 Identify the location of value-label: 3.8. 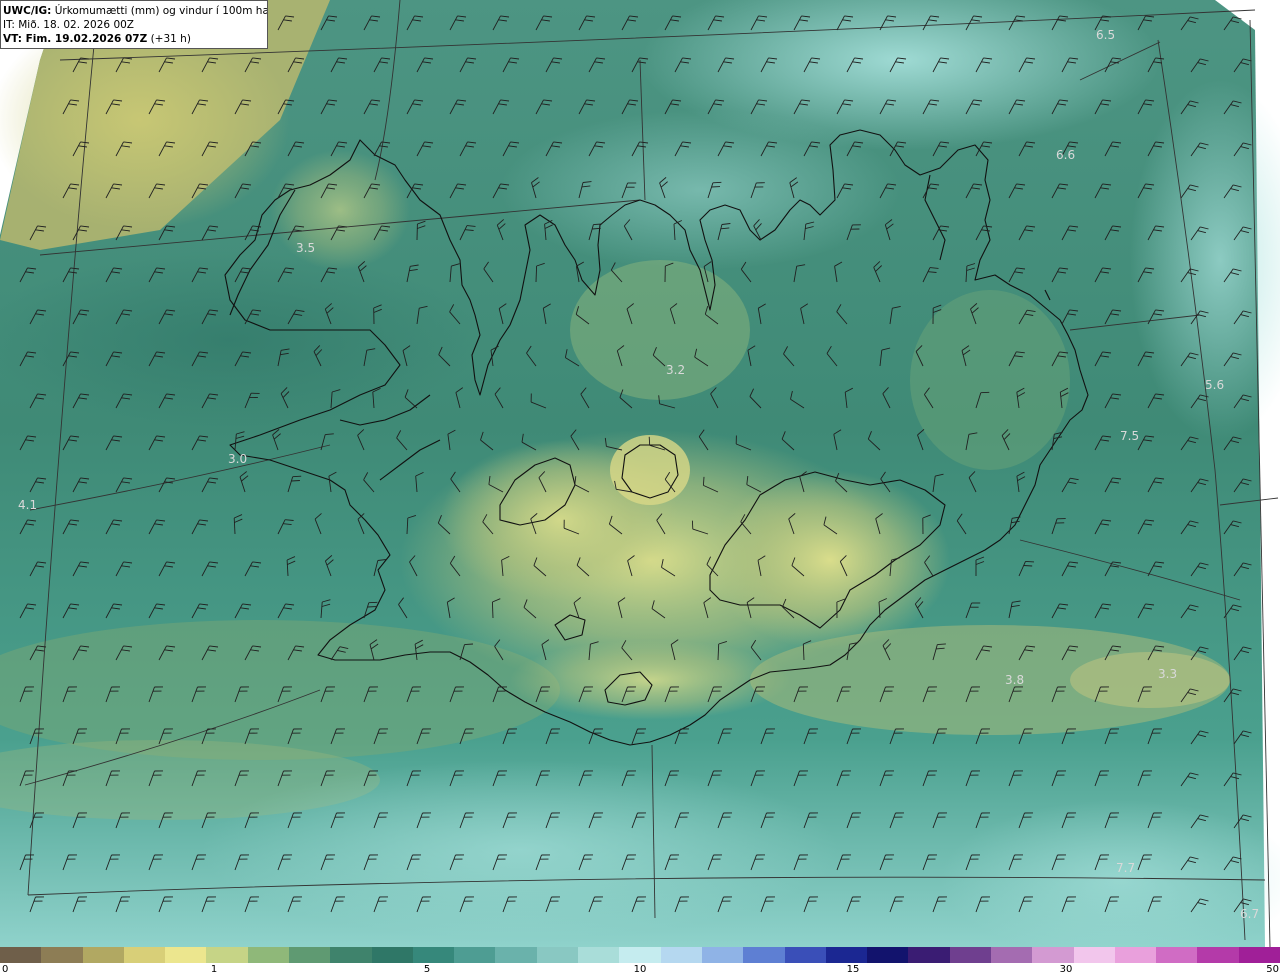
(1014, 680).